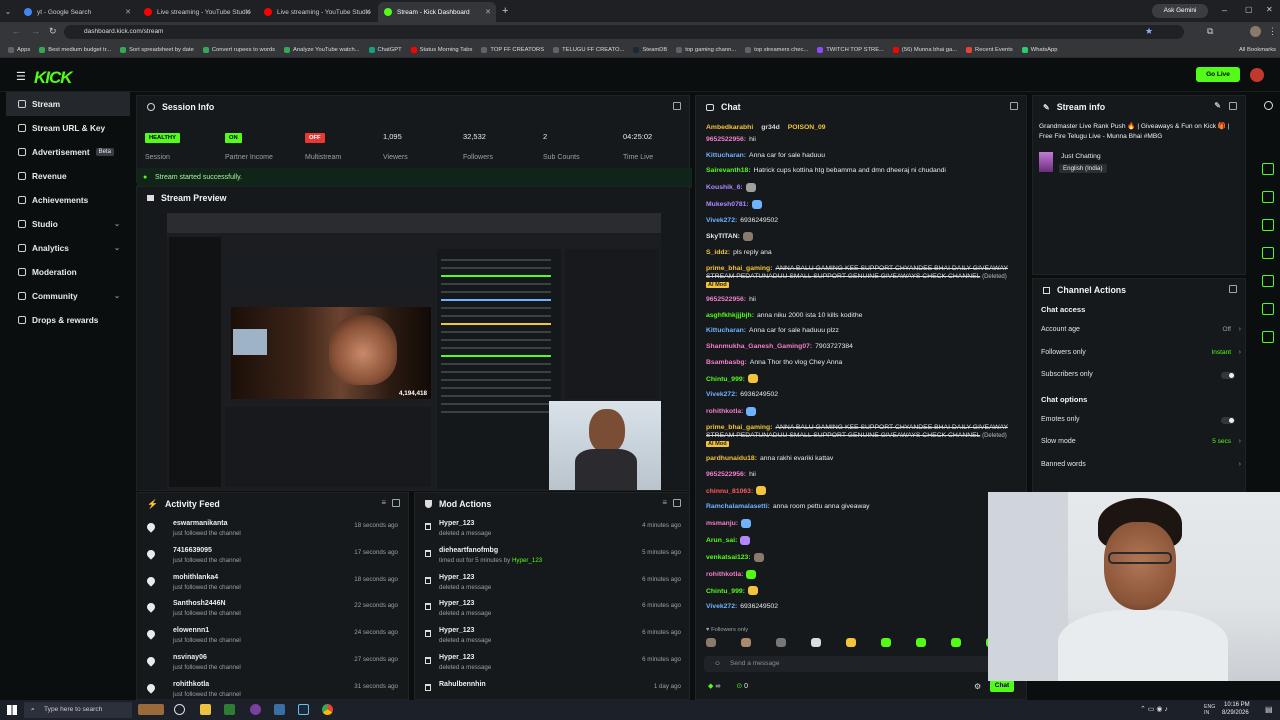 The image size is (1280, 720). Describe the element at coordinates (512, 49) in the screenshot. I see `bookmark-item: TOP FF CREATORS` at that location.